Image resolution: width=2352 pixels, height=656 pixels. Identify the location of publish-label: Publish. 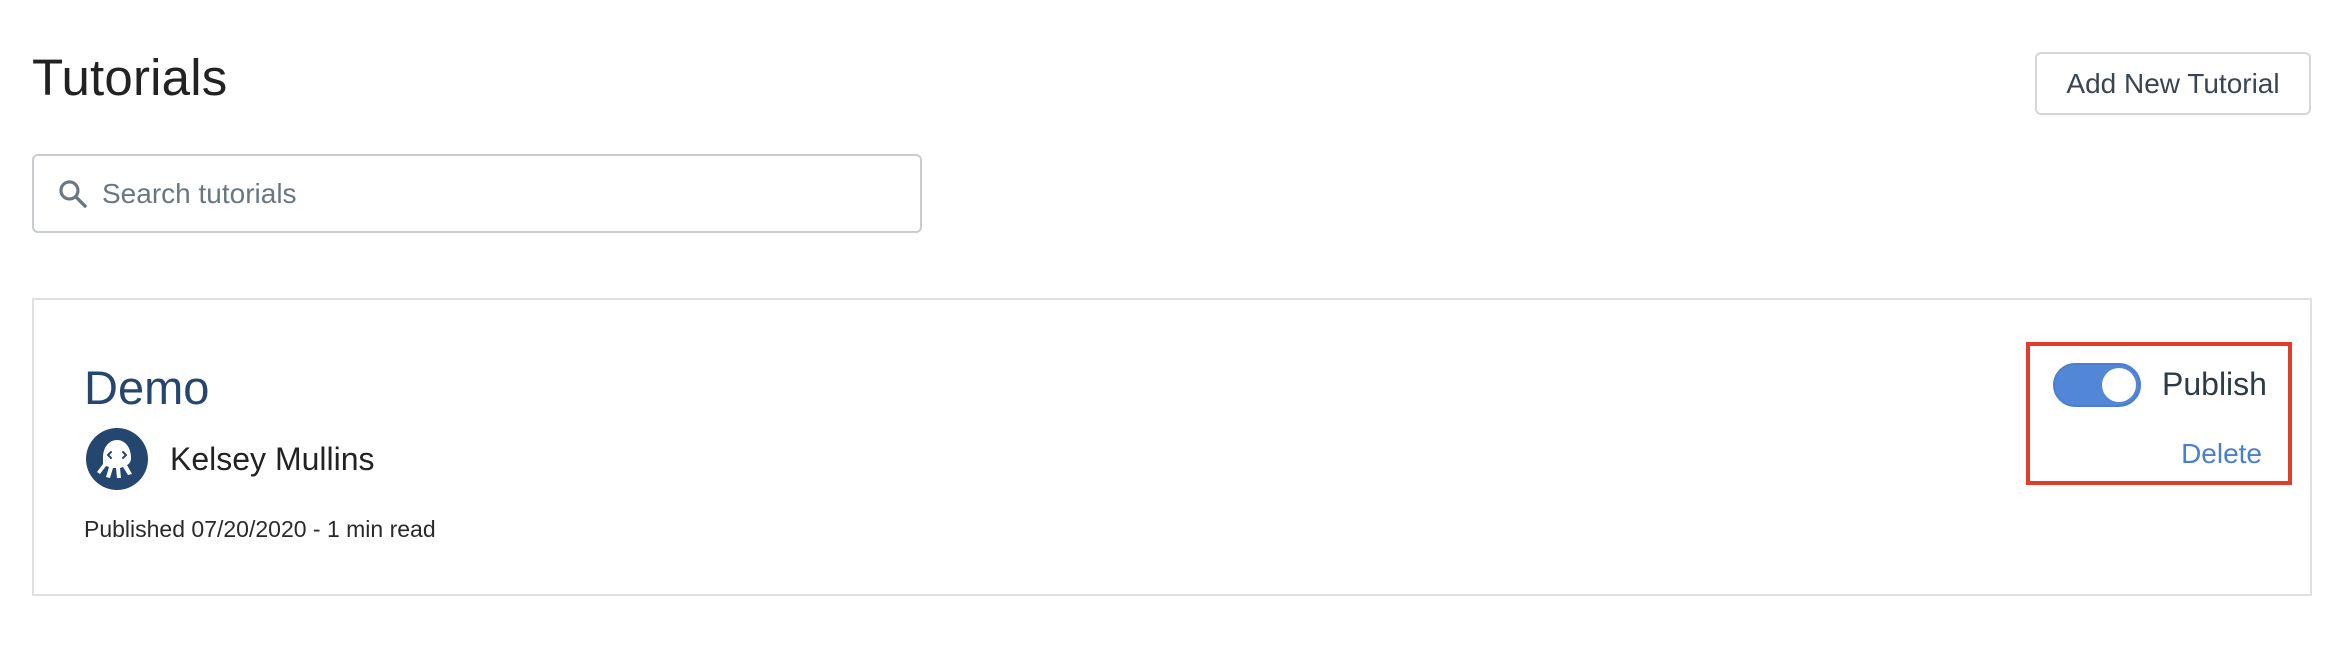
(2214, 384).